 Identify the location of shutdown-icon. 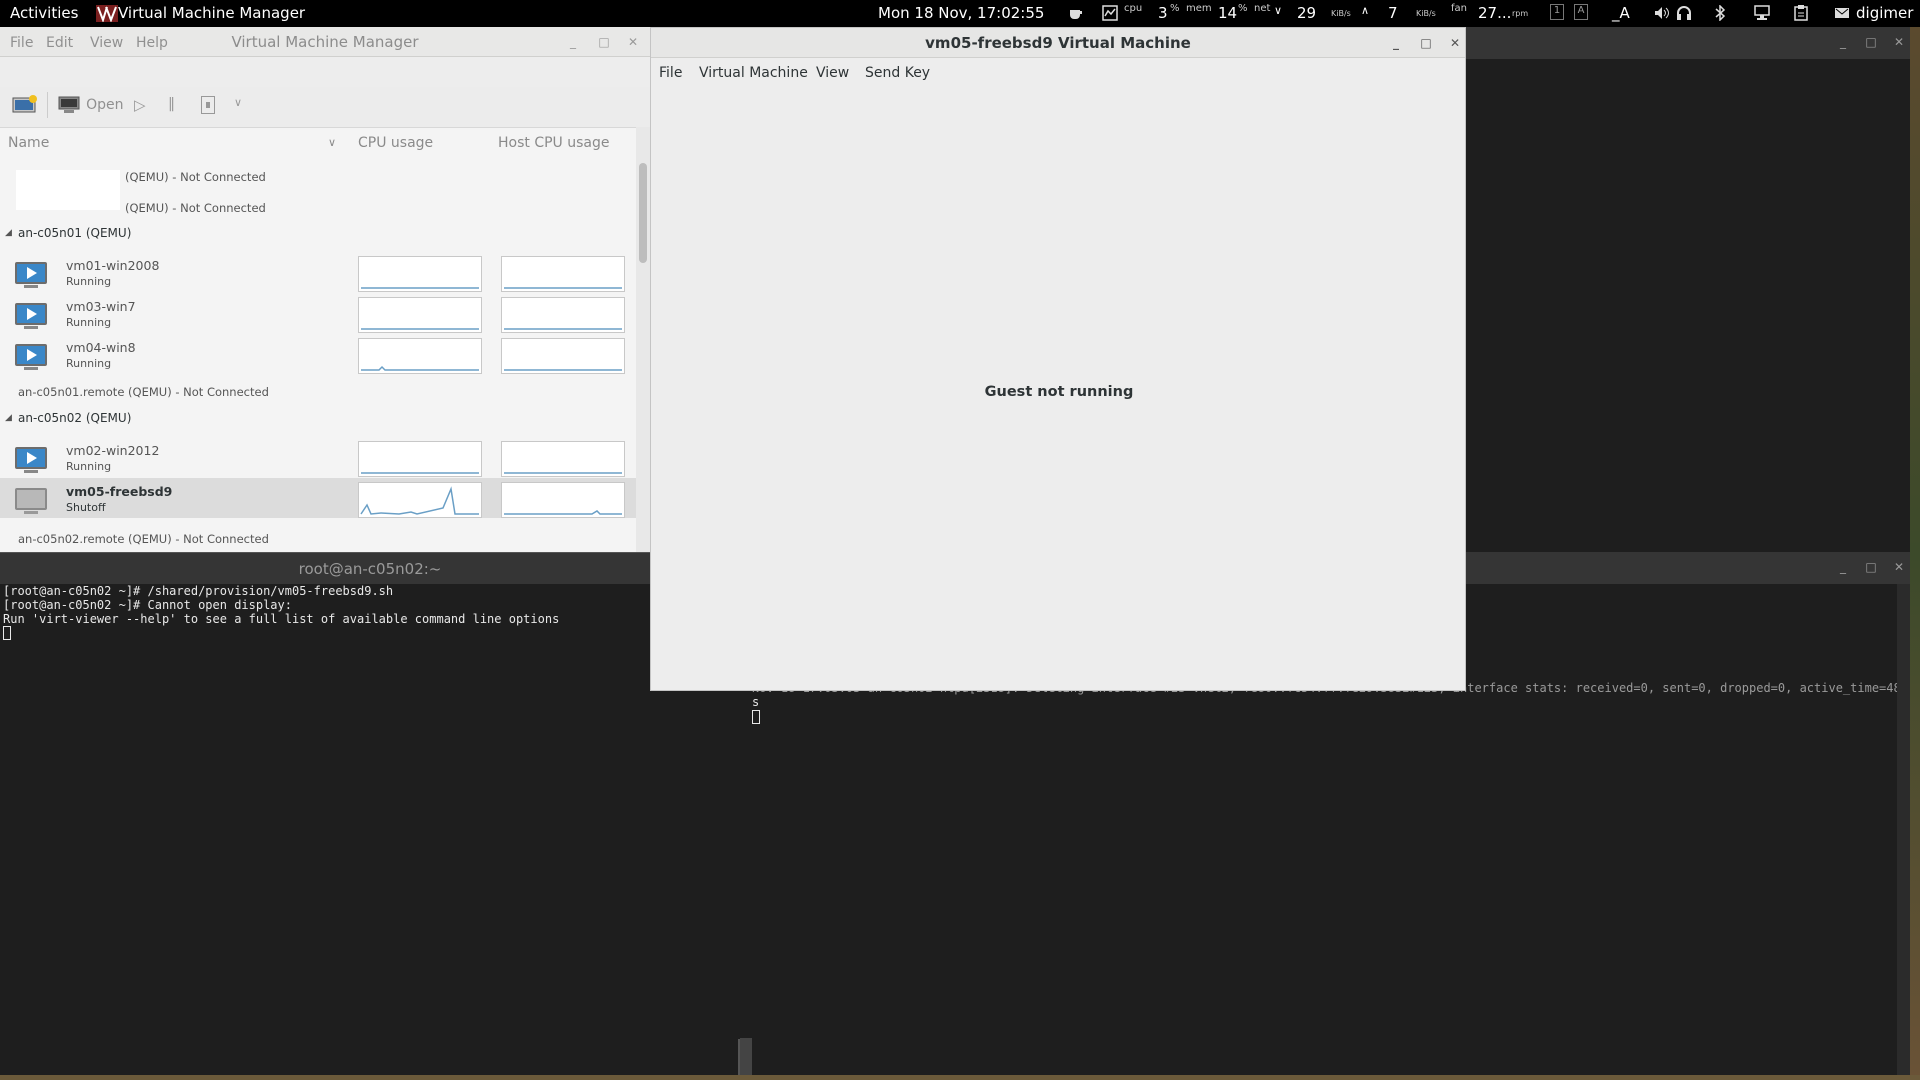
(208, 105).